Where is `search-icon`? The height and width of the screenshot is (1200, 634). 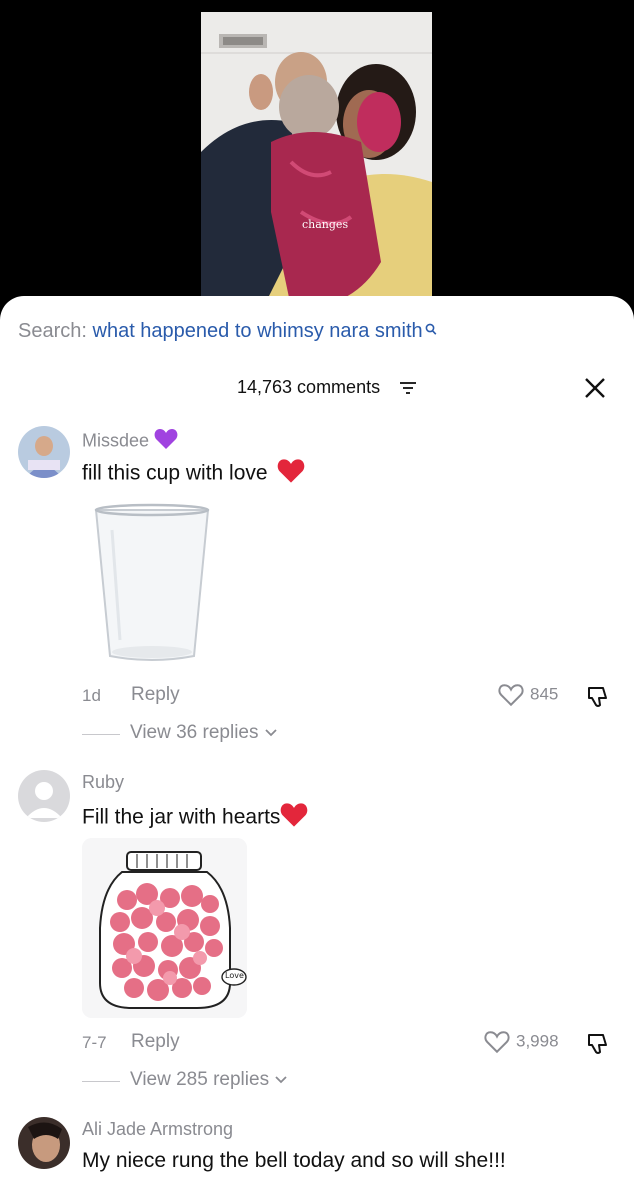
search-icon is located at coordinates (431, 331).